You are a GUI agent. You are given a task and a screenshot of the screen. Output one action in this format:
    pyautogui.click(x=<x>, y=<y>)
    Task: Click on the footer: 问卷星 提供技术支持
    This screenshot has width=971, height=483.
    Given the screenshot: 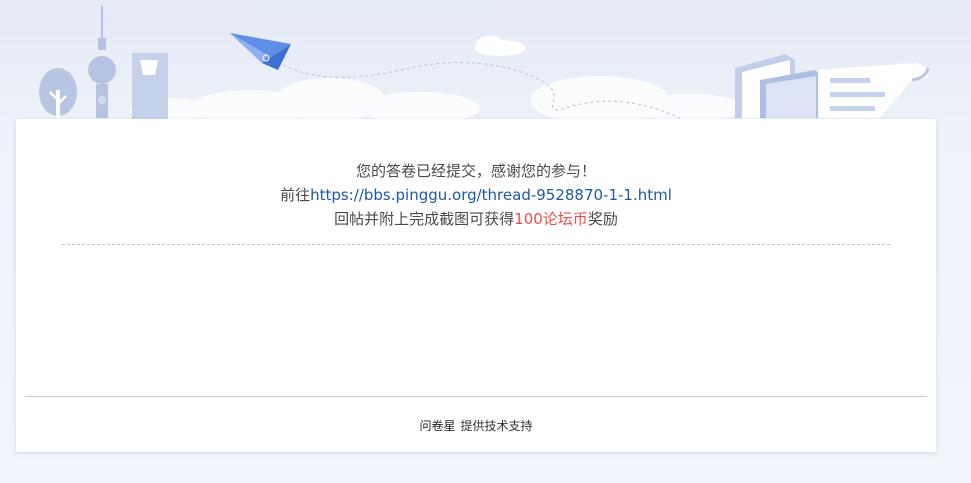 What is the action you would take?
    pyautogui.click(x=476, y=425)
    